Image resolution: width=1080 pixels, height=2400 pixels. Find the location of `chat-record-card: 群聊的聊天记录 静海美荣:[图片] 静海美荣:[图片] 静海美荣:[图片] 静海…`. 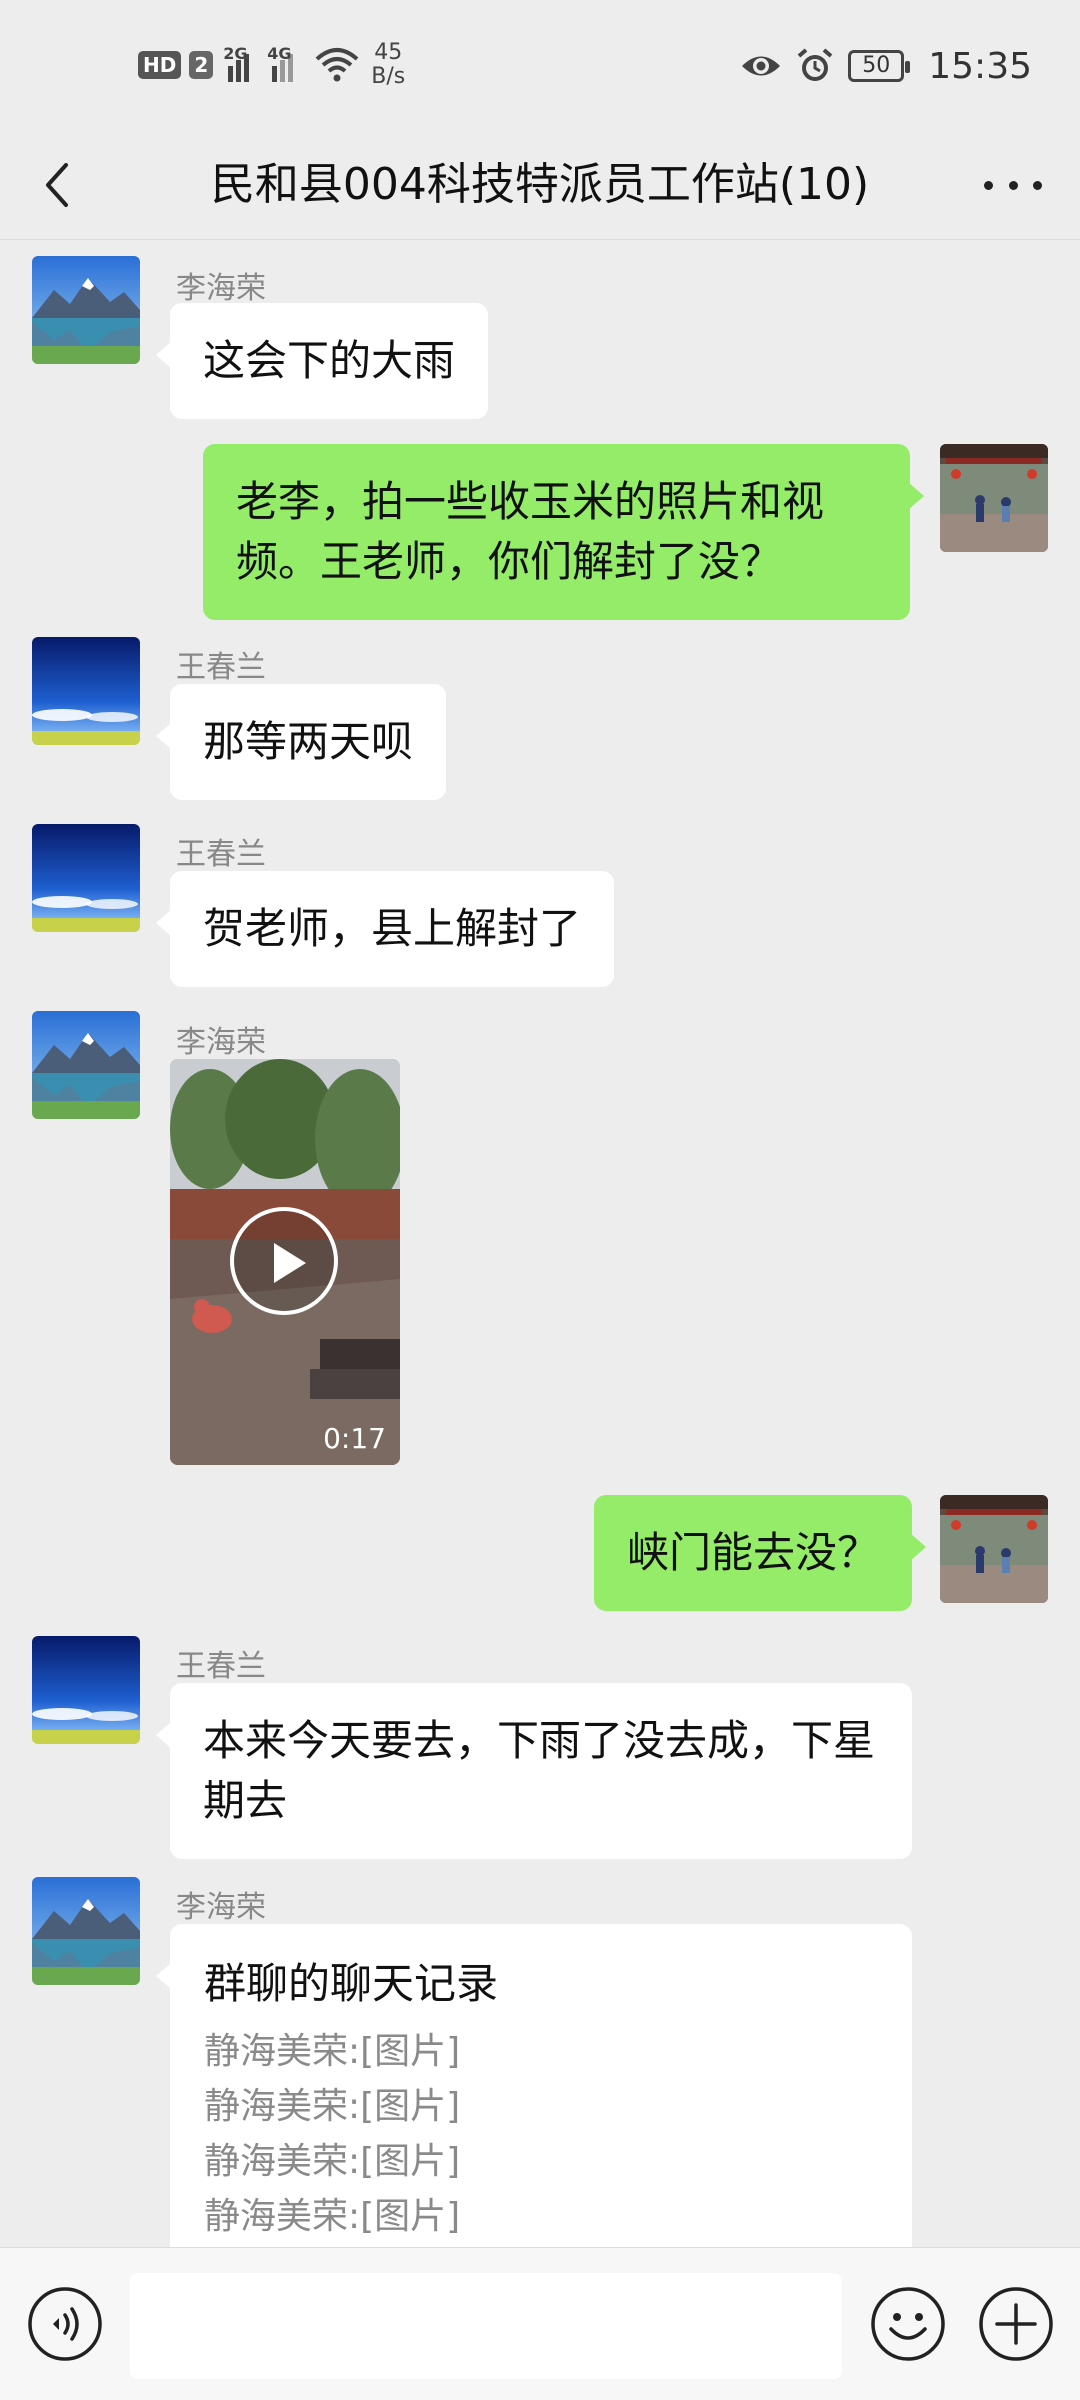

chat-record-card: 群聊的聊天记录 静海美荣:[图片] 静海美荣:[图片] 静海美荣:[图片] 静海… is located at coordinates (534, 2085).